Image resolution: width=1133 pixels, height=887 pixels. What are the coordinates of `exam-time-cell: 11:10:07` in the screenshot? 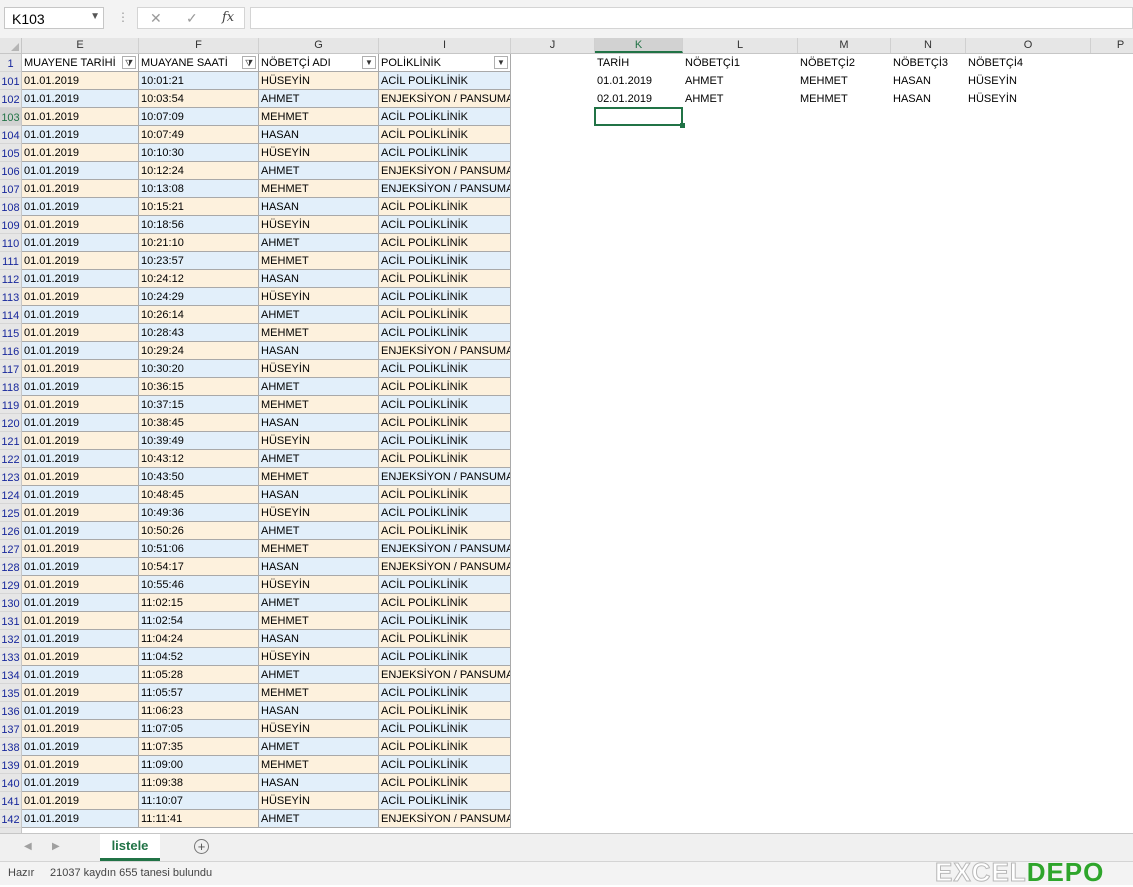 It's located at (199, 801).